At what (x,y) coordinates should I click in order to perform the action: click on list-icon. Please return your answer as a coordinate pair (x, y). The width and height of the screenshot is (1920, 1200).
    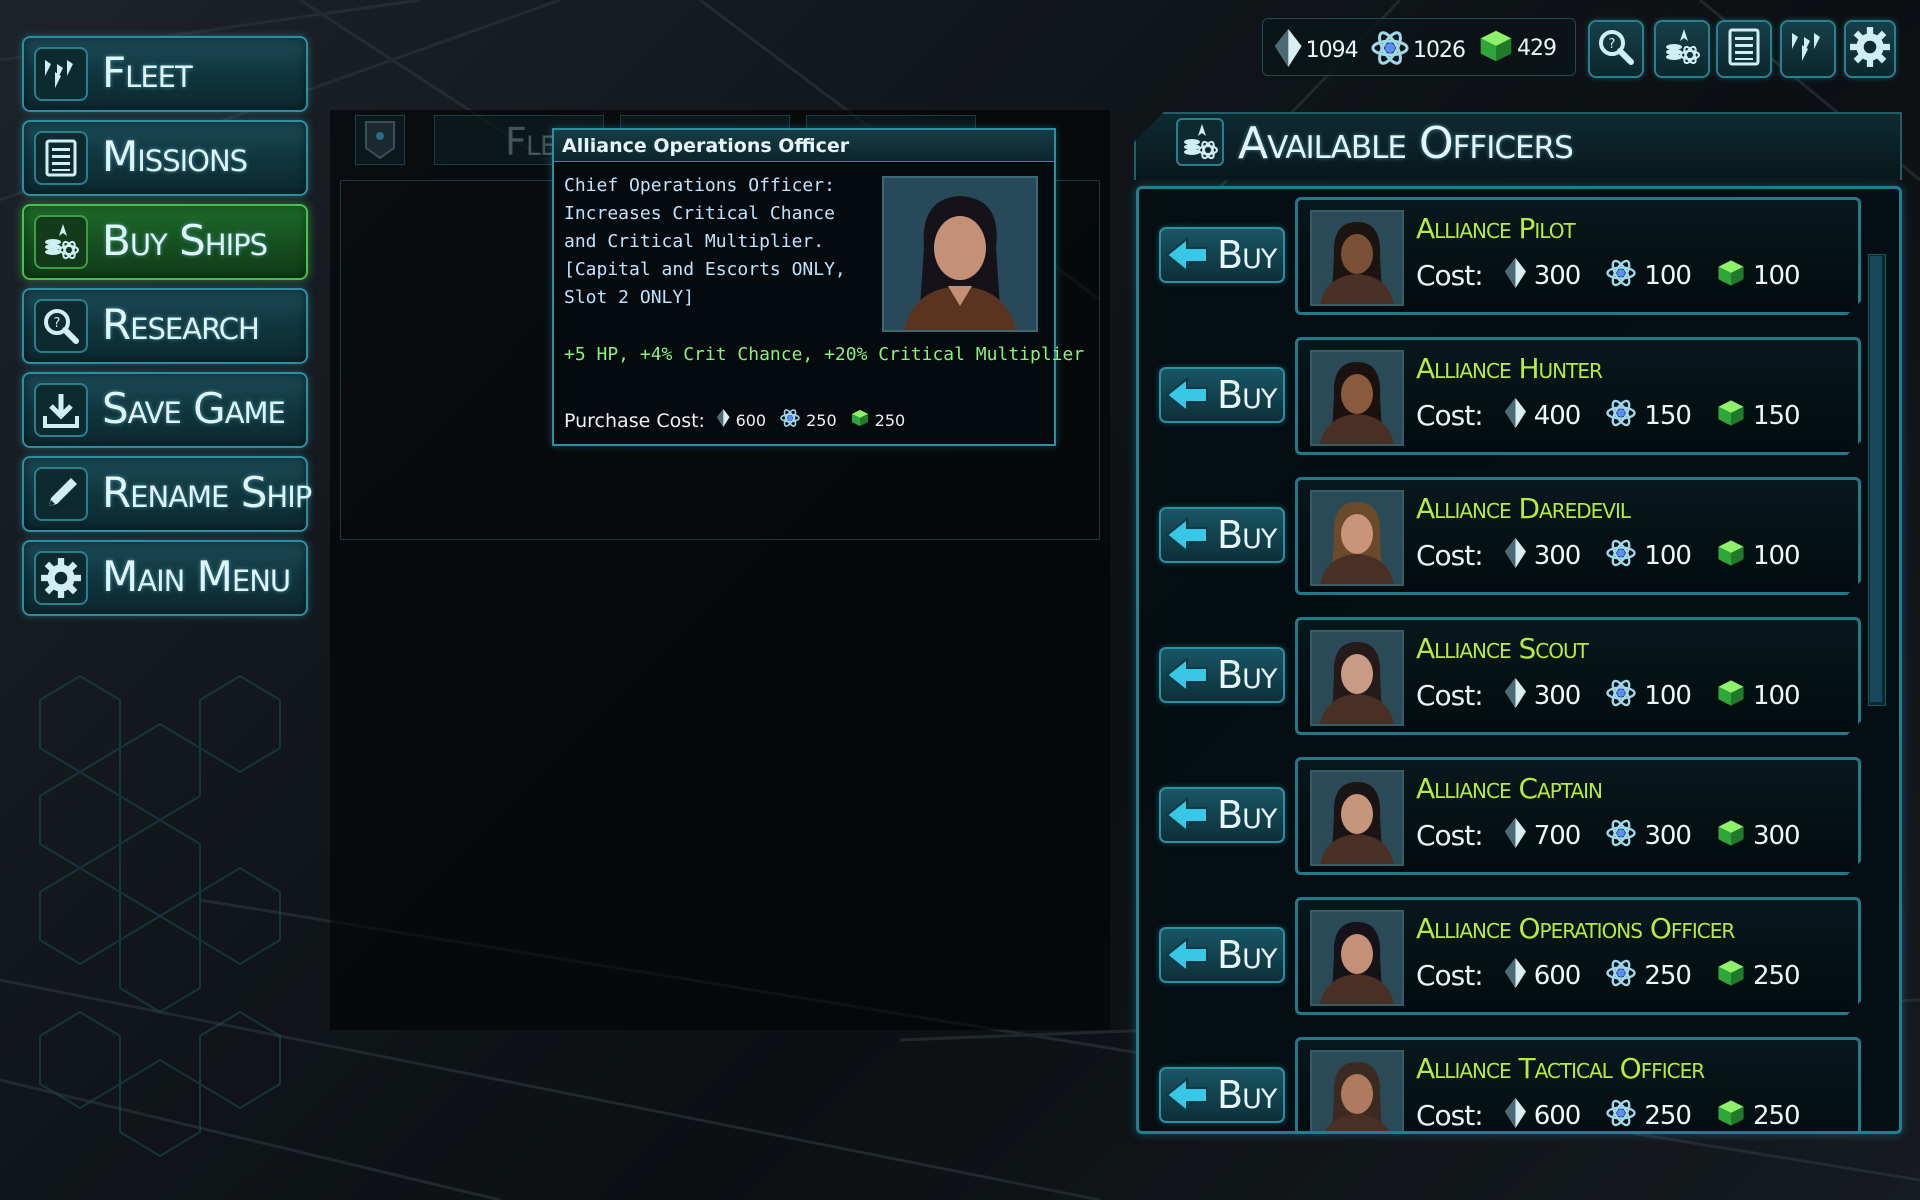
    Looking at the image, I should click on (1744, 49).